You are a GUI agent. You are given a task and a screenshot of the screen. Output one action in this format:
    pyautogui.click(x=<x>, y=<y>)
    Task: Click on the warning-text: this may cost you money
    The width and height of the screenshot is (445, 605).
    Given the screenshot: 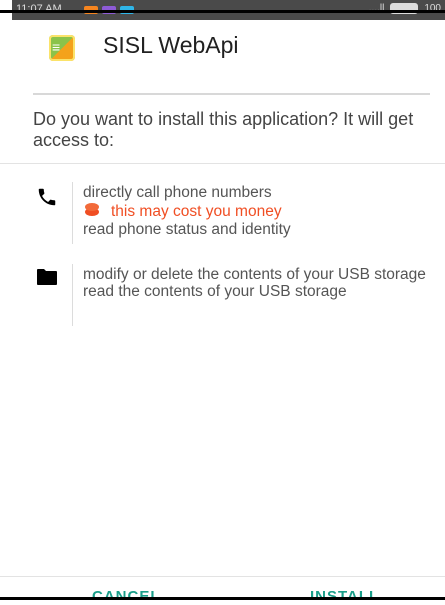 What is the action you would take?
    pyautogui.click(x=196, y=211)
    